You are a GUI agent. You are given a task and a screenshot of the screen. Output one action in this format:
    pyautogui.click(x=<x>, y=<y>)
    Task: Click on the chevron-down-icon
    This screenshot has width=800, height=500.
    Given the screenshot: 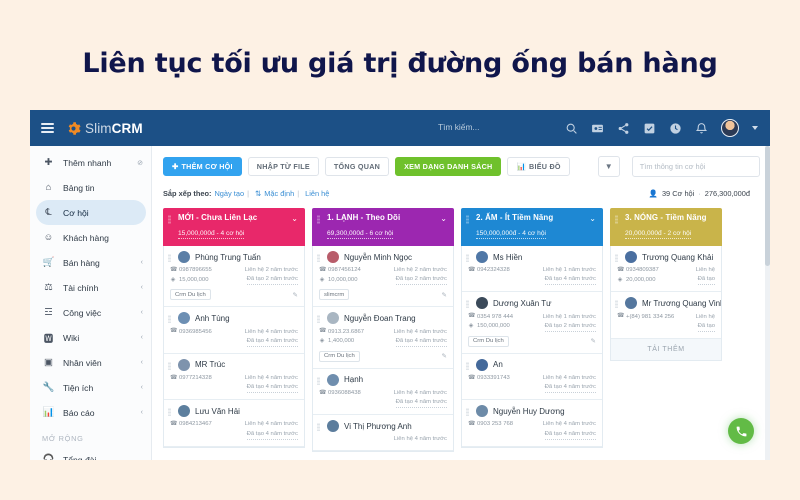 What is the action you would take?
    pyautogui.click(x=755, y=128)
    